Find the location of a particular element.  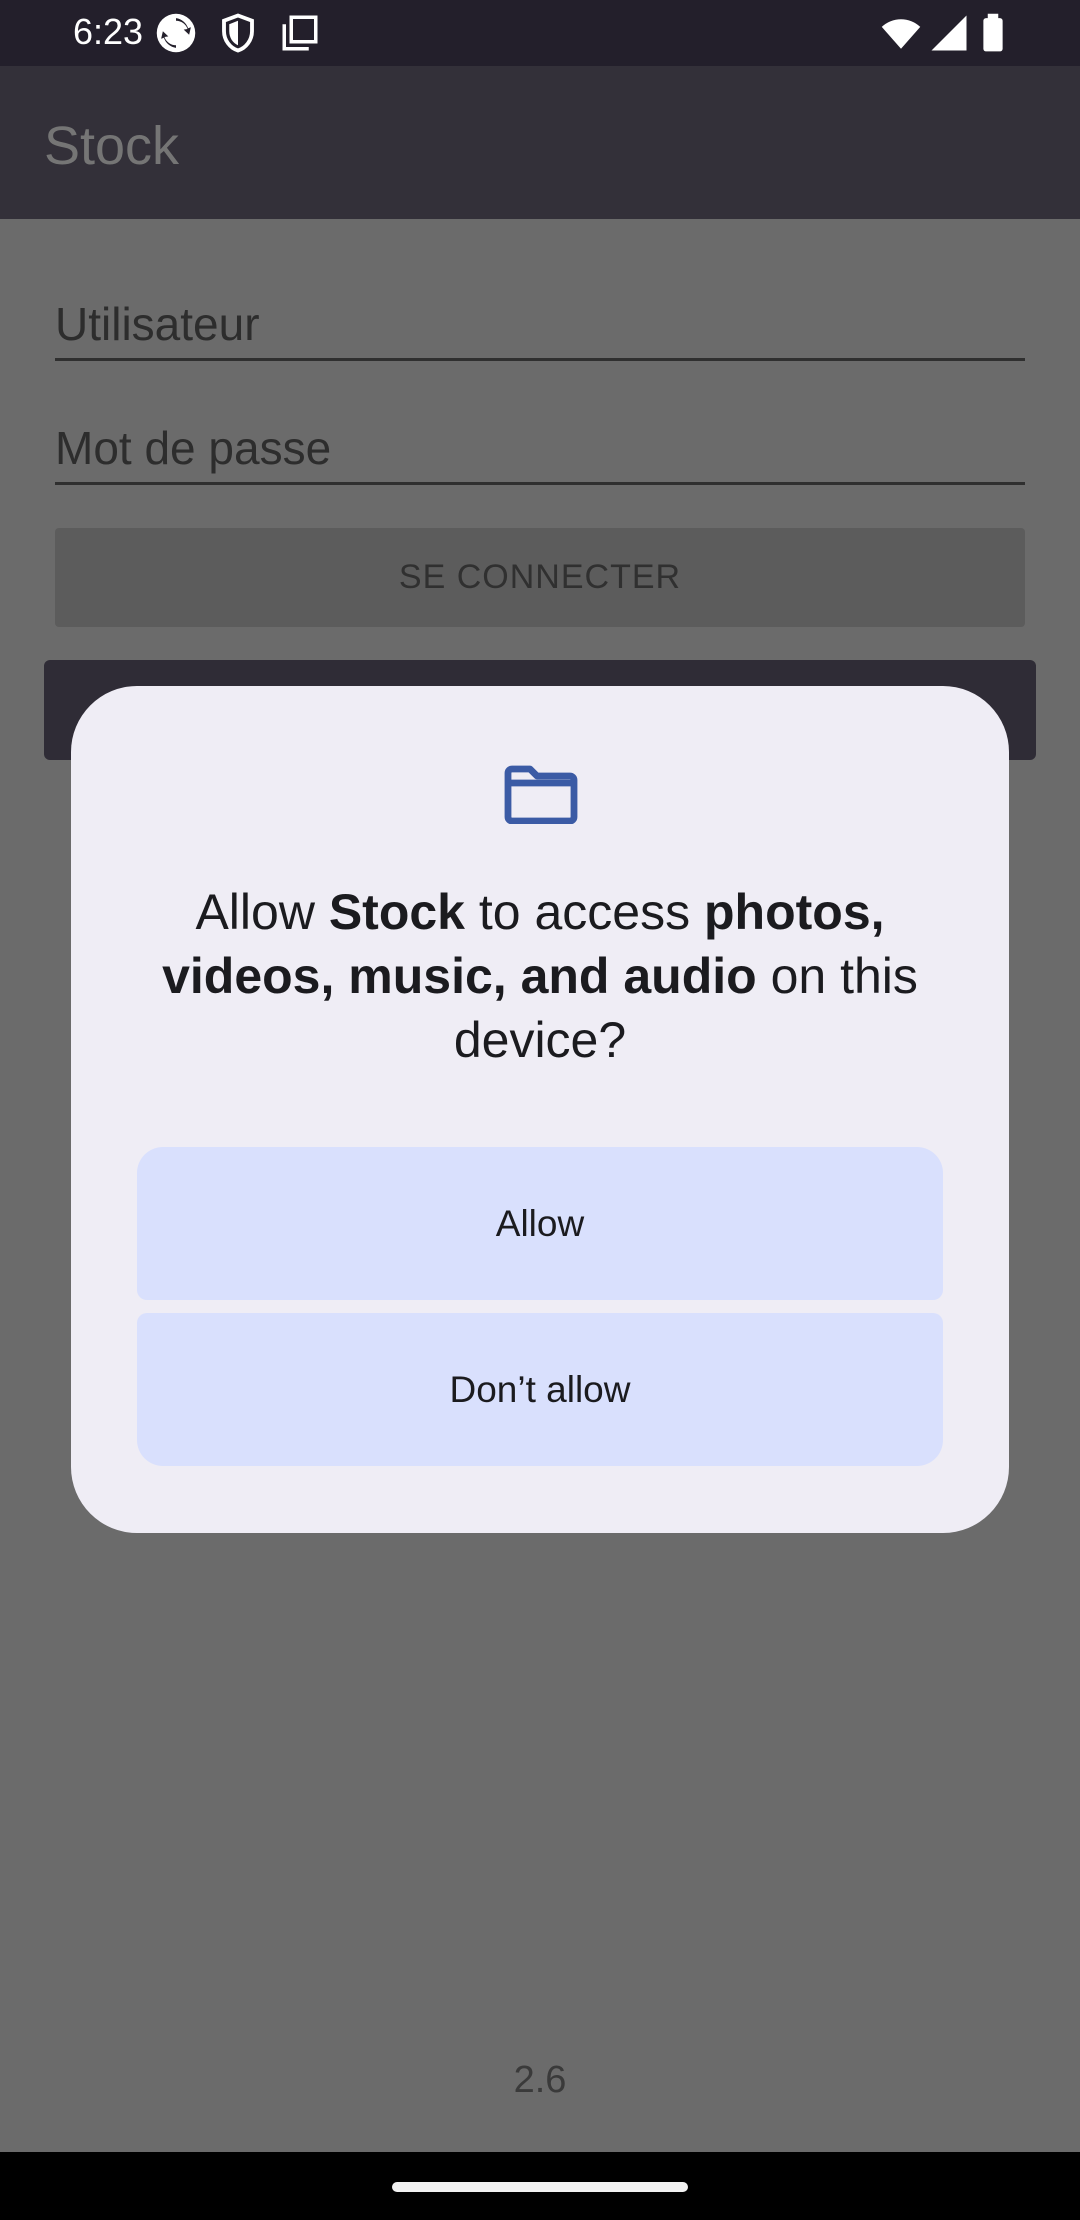

sync-icon is located at coordinates (176, 33).